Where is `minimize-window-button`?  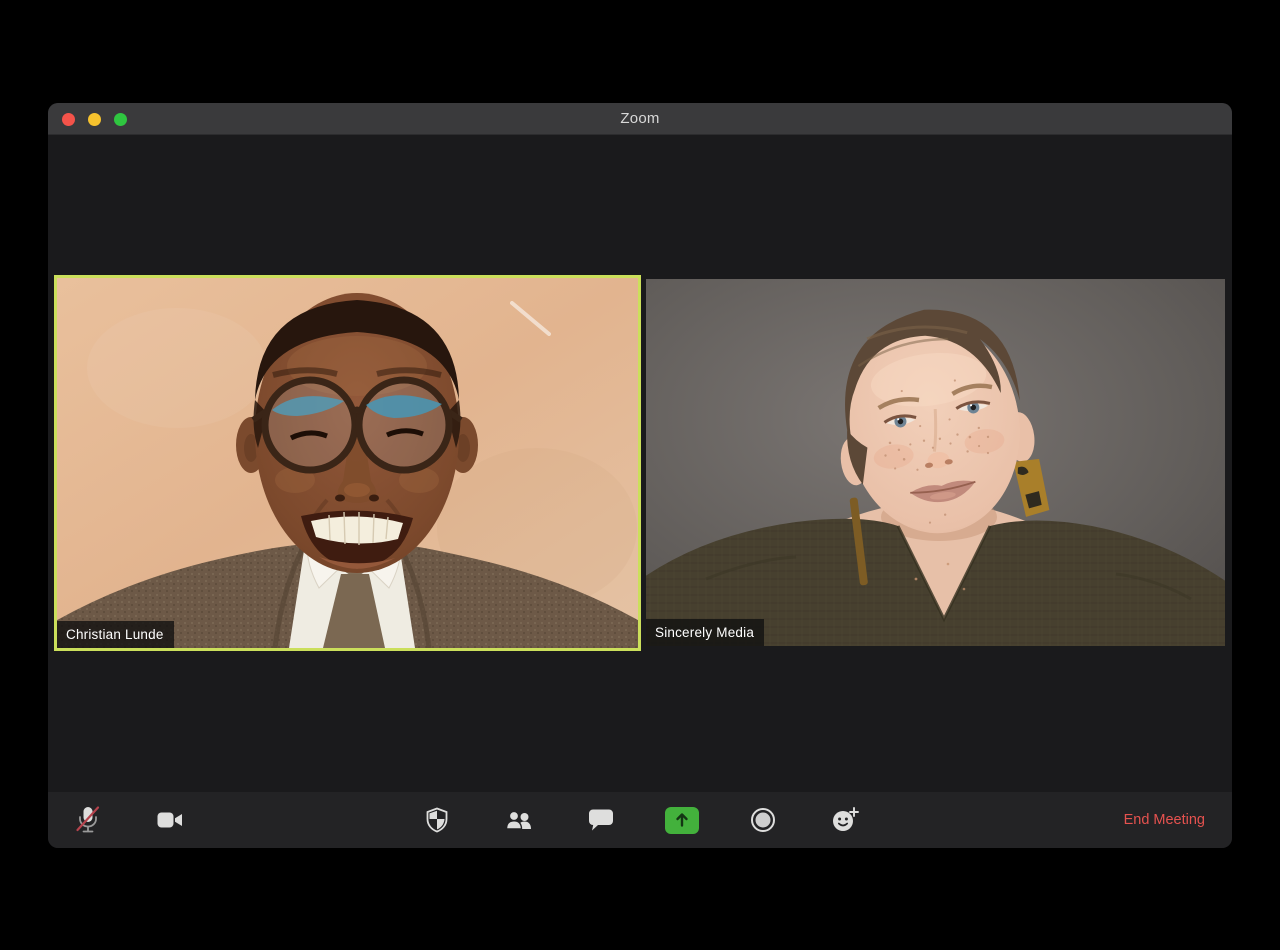 minimize-window-button is located at coordinates (94, 119).